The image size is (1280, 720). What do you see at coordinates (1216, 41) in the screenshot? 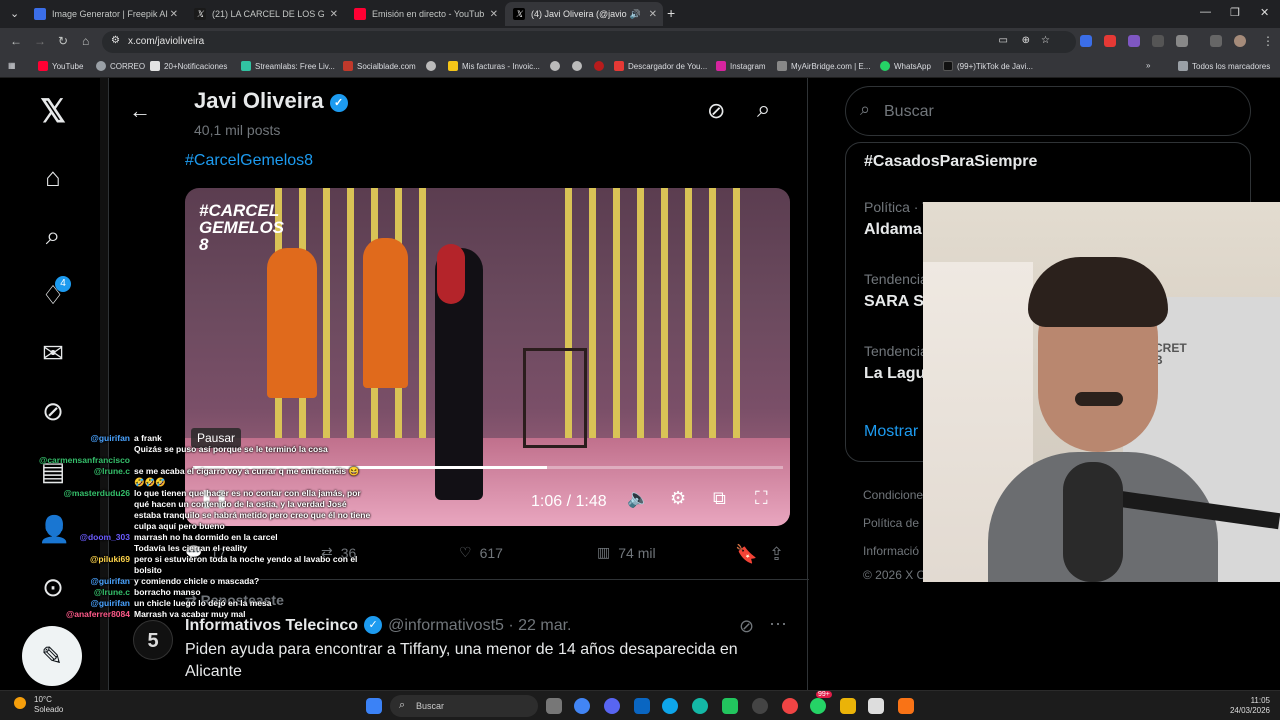
I see `reading-list-icon` at bounding box center [1216, 41].